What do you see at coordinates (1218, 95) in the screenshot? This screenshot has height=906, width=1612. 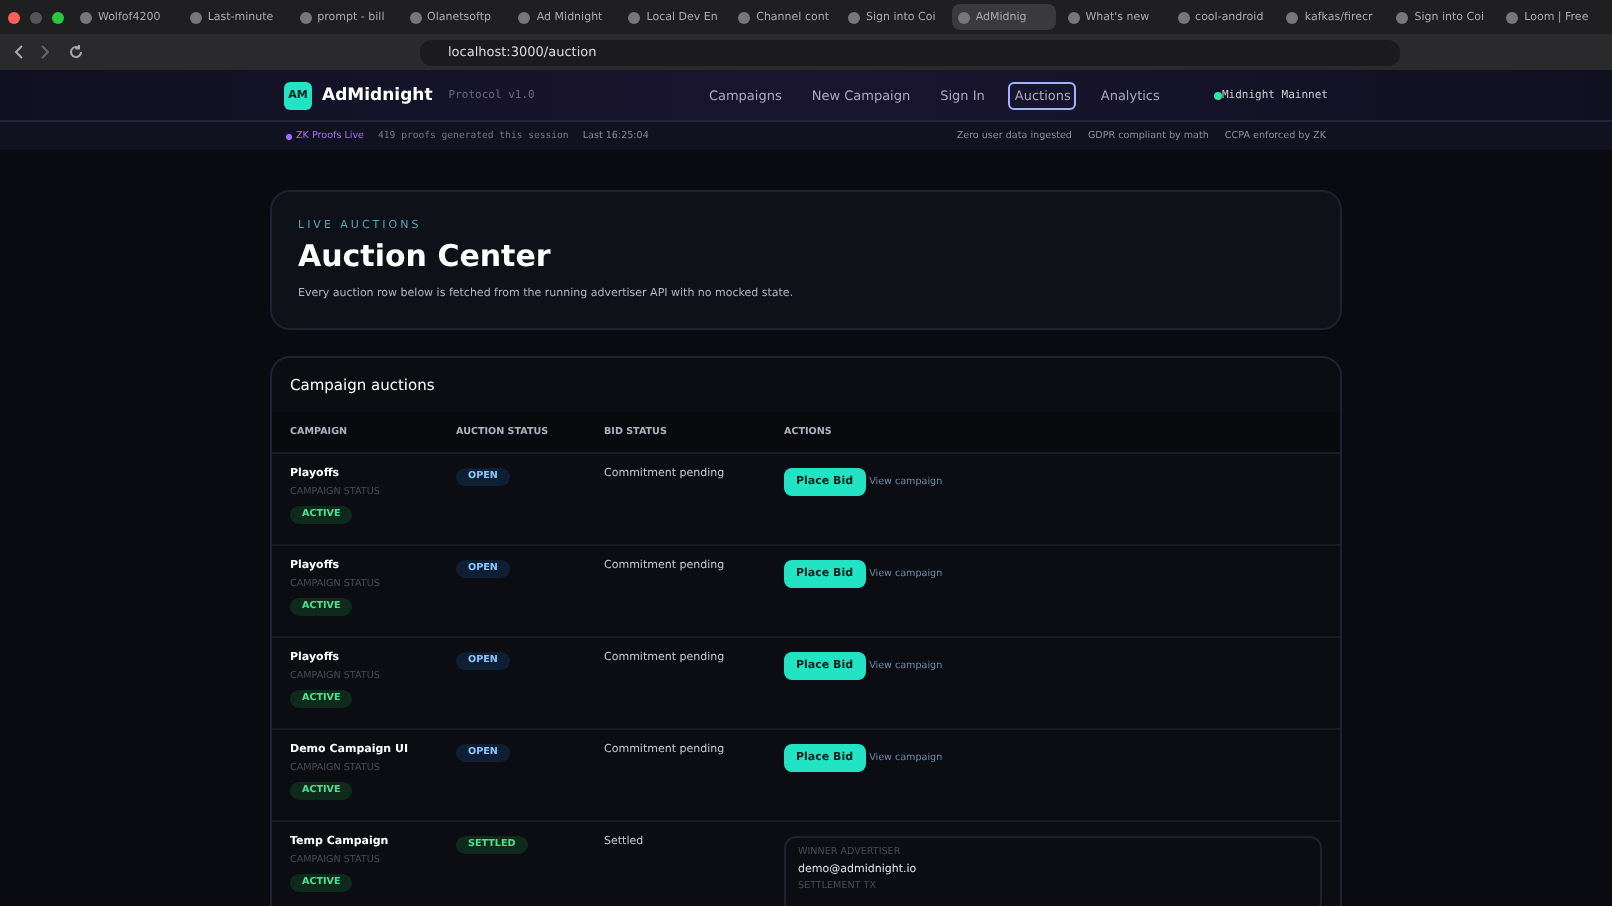 I see `status-dot-icon` at bounding box center [1218, 95].